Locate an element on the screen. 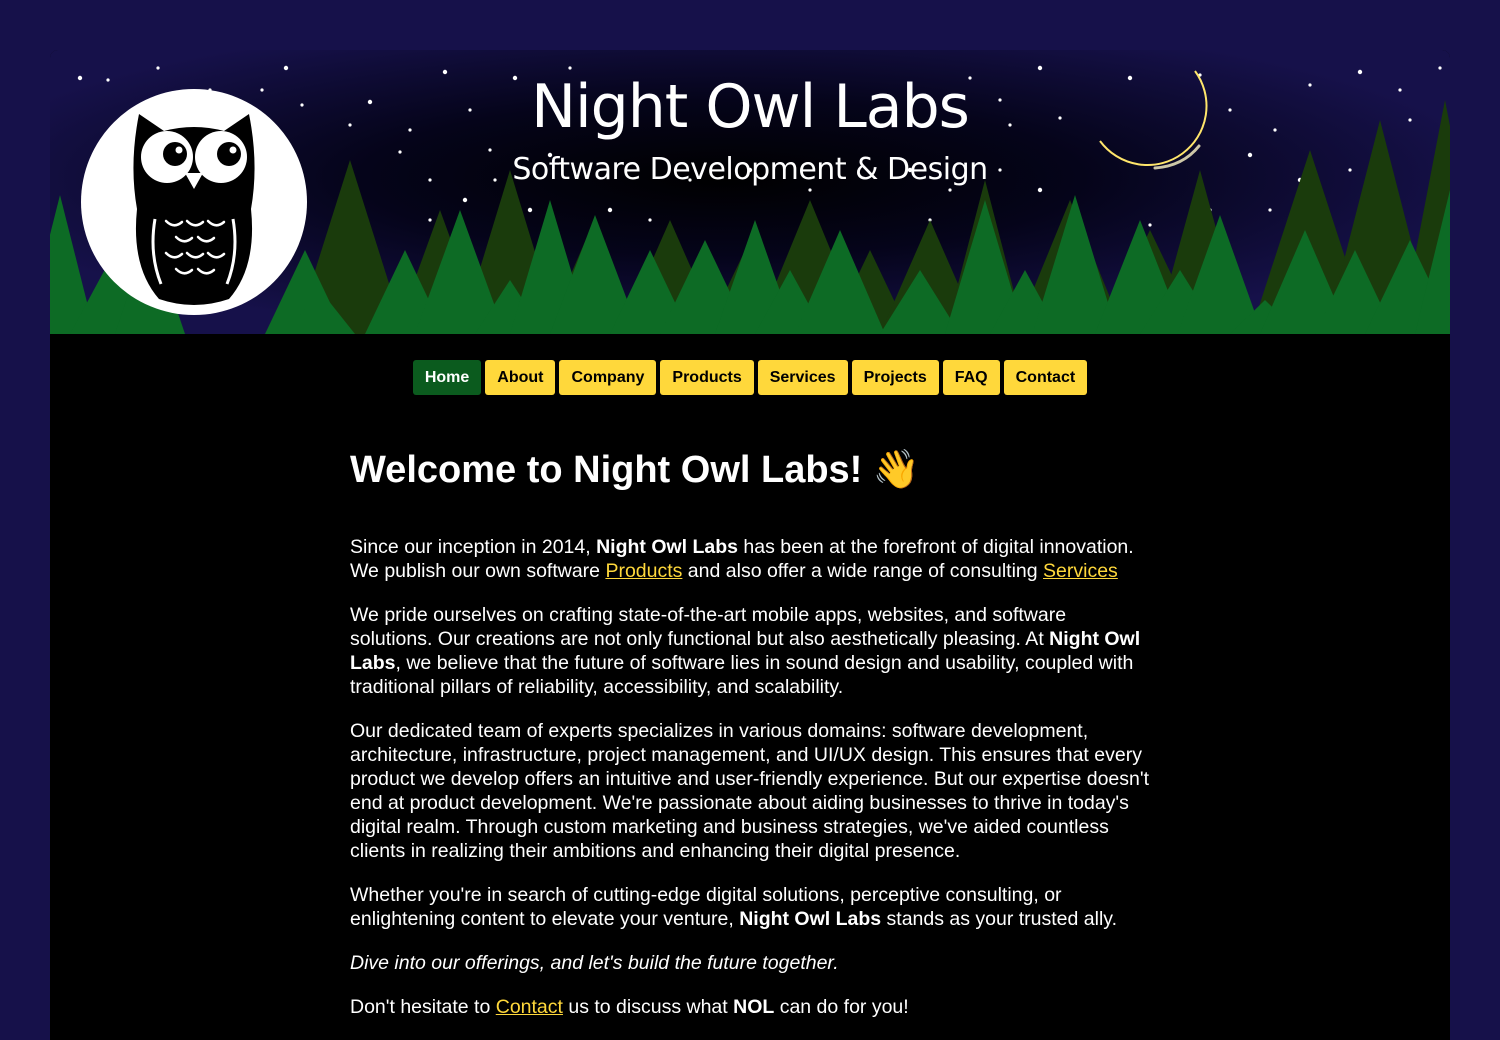 The height and width of the screenshot is (1040, 1500). text-run: can do for you! is located at coordinates (841, 1007).